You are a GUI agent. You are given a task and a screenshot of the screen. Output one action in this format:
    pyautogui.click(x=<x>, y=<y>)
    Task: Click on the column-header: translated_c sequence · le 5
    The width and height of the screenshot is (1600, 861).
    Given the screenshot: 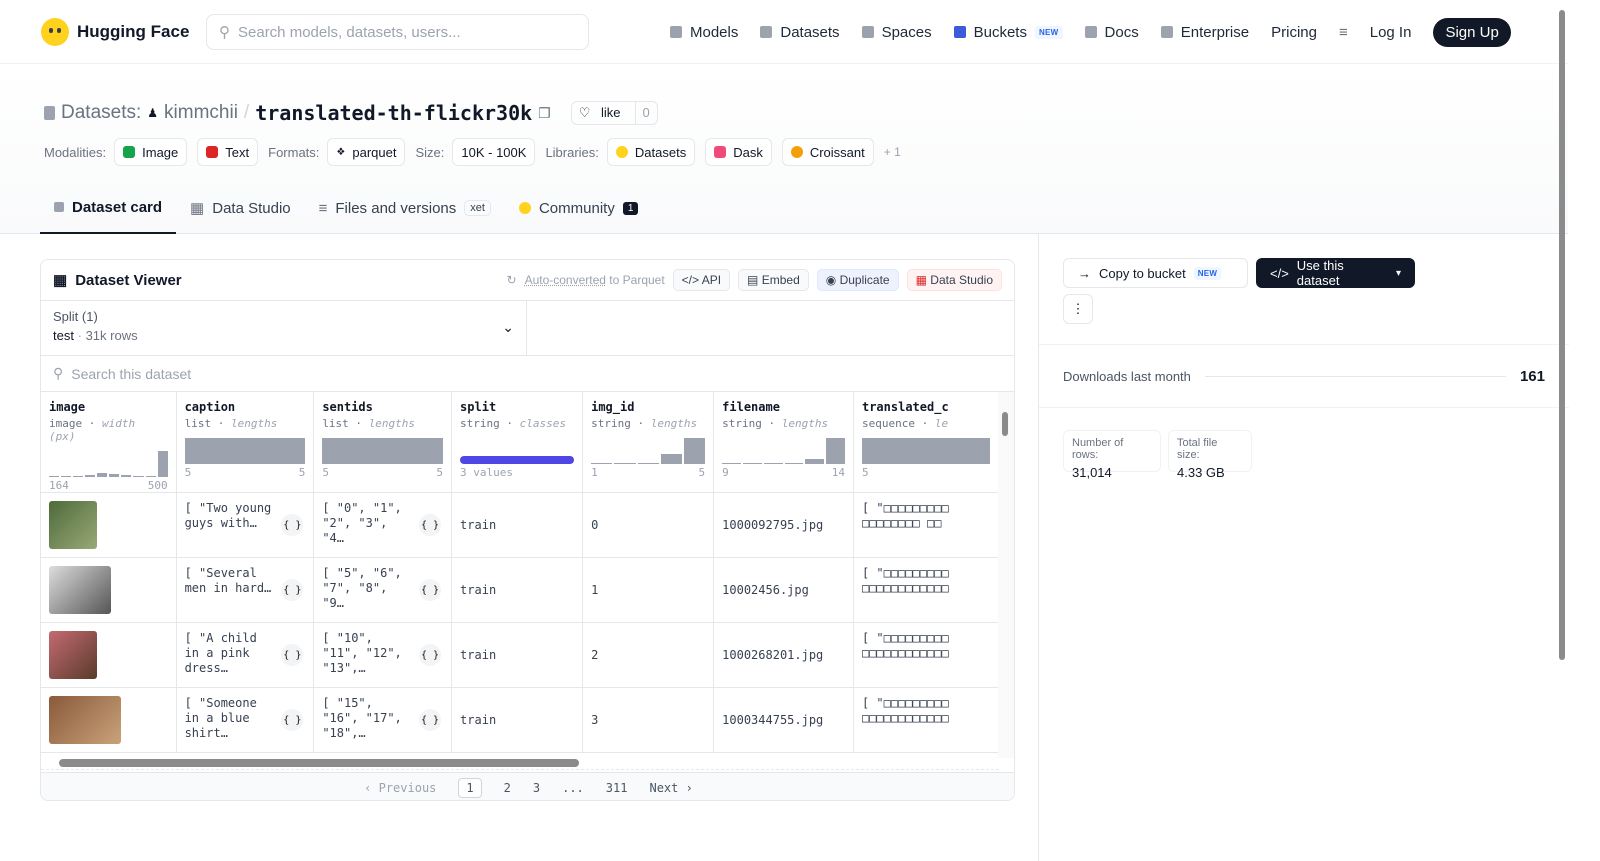 What is the action you would take?
    pyautogui.click(x=926, y=442)
    